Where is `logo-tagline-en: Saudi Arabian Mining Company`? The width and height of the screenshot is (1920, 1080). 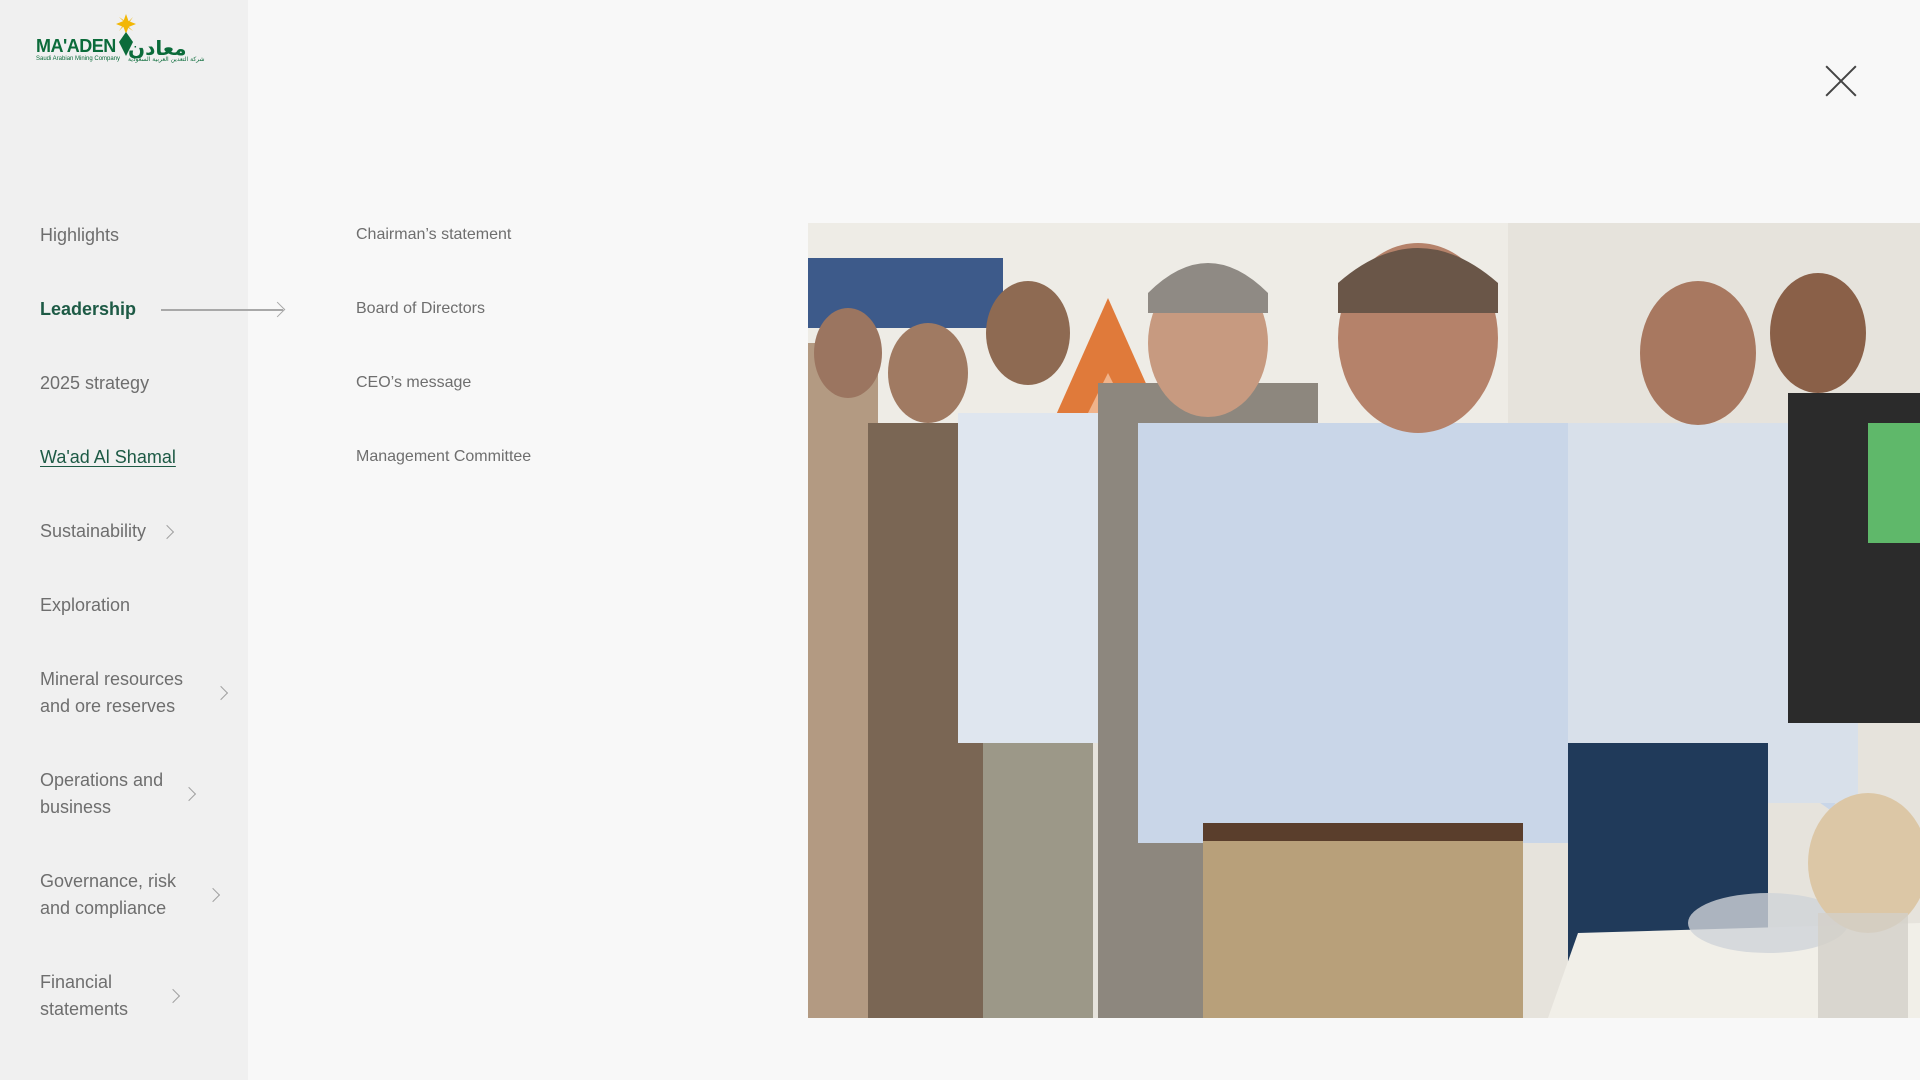
logo-tagline-en: Saudi Arabian Mining Company is located at coordinates (78, 59).